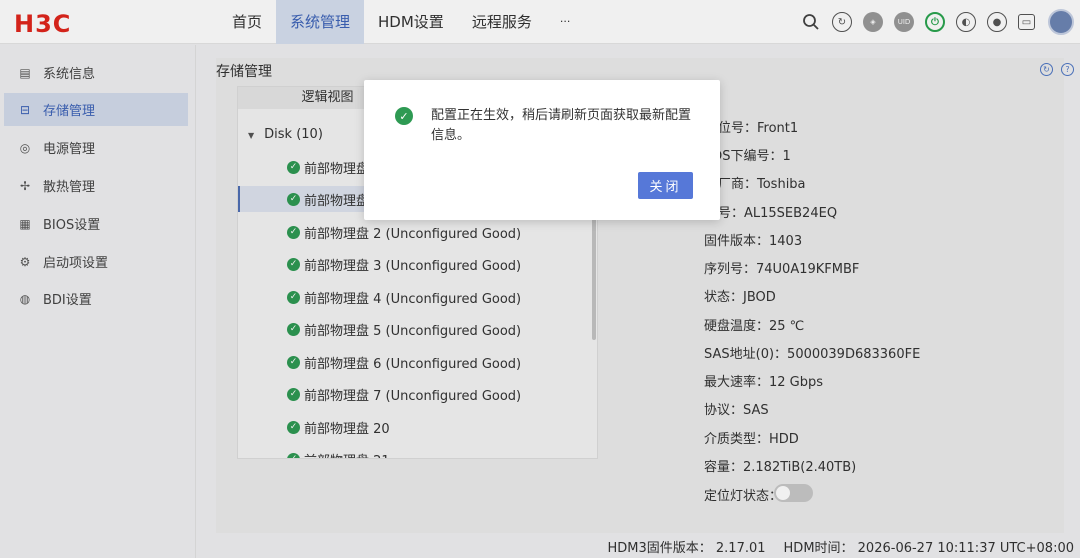 The width and height of the screenshot is (1080, 558). What do you see at coordinates (561, 125) in the screenshot?
I see `dialog-message: 配置正在生效，稍后请刷新页面获取最新配置信息。` at bounding box center [561, 125].